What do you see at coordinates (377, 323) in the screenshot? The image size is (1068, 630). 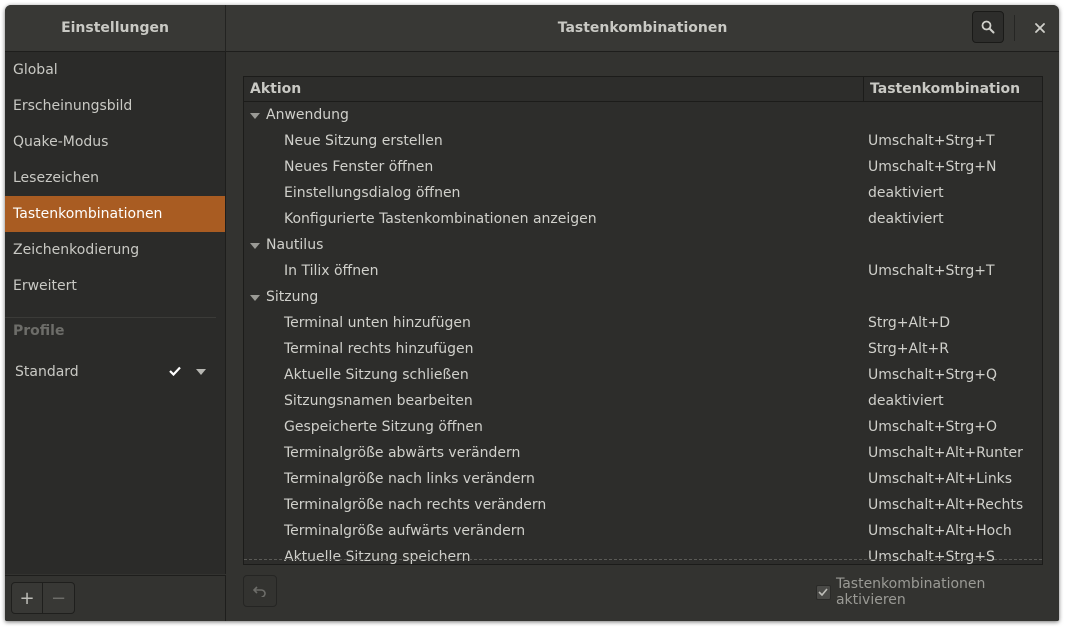 I see `action-name: Terminal unten hinzufügen` at bounding box center [377, 323].